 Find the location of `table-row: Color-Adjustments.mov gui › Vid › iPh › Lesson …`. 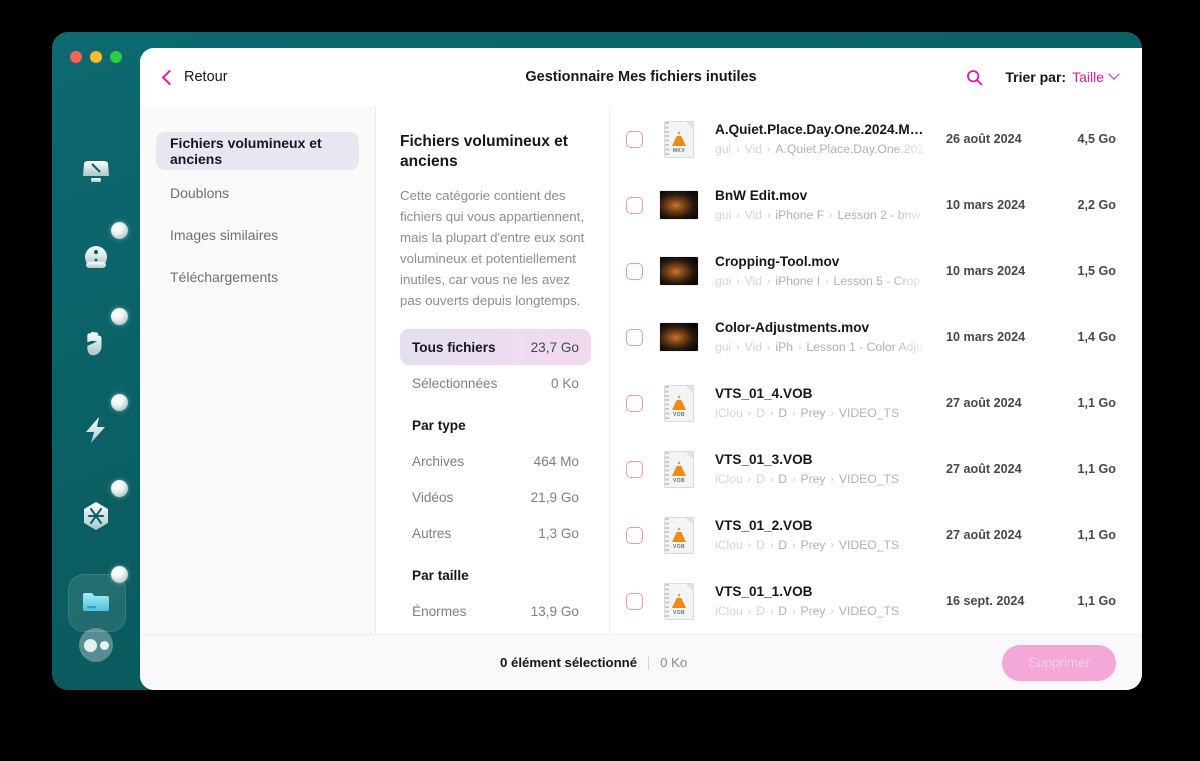

table-row: Color-Adjustments.mov gui › Vid › iPh › Lesson … is located at coordinates (876, 337).